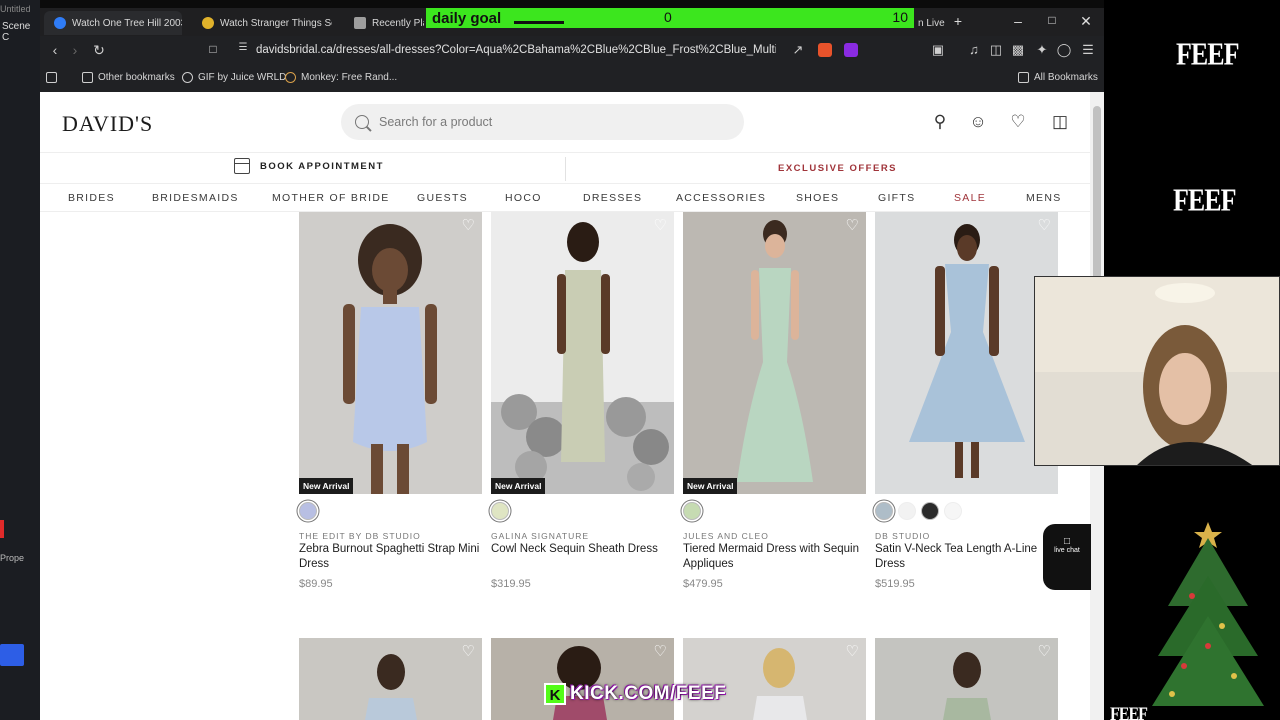 The height and width of the screenshot is (720, 1280). Describe the element at coordinates (582, 549) in the screenshot. I see `product-name: Cowl Neck Sequin Sheath Dress` at that location.